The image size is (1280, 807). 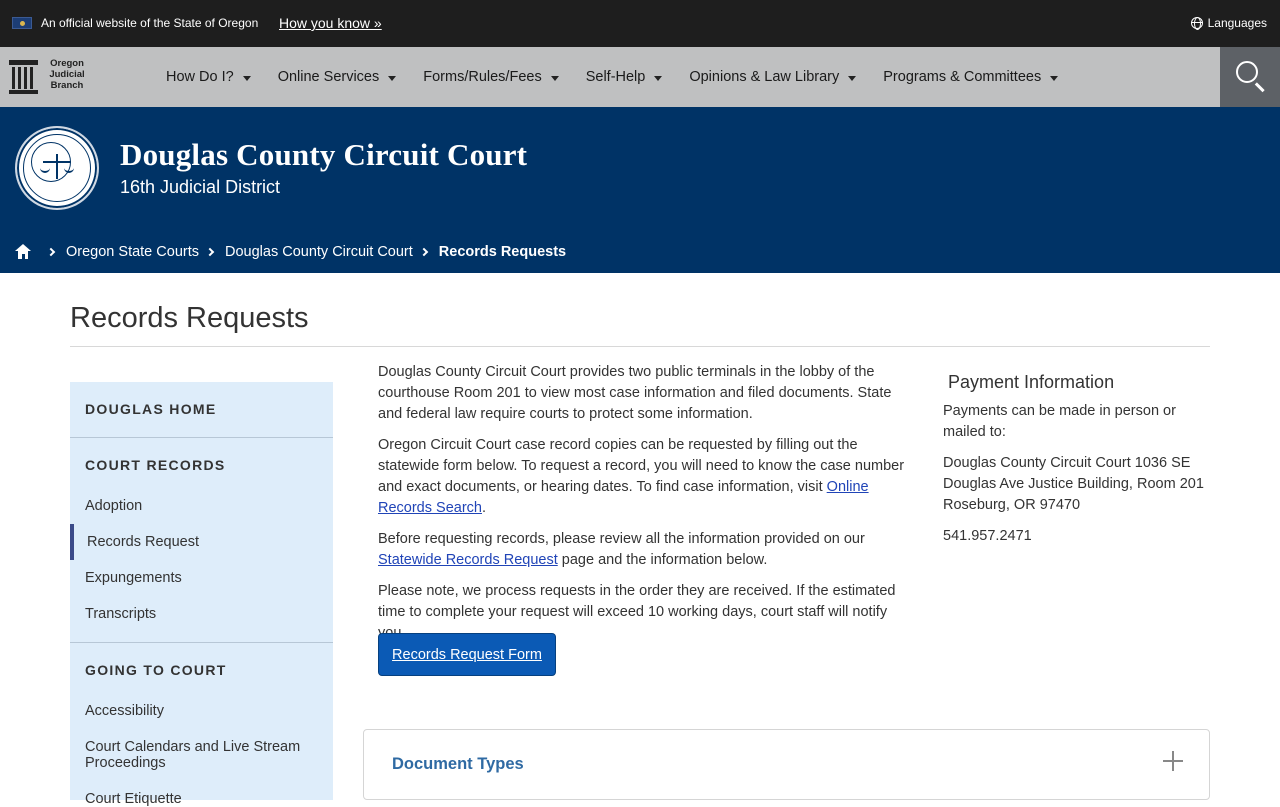 I want to click on search-button, so click(x=1250, y=77).